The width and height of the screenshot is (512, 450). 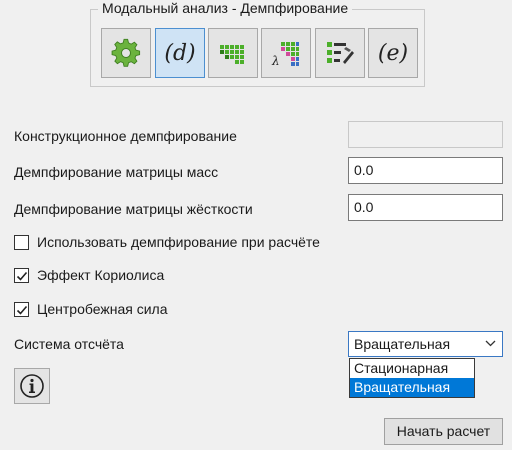 I want to click on matrix-grid-icon, so click(x=232, y=54).